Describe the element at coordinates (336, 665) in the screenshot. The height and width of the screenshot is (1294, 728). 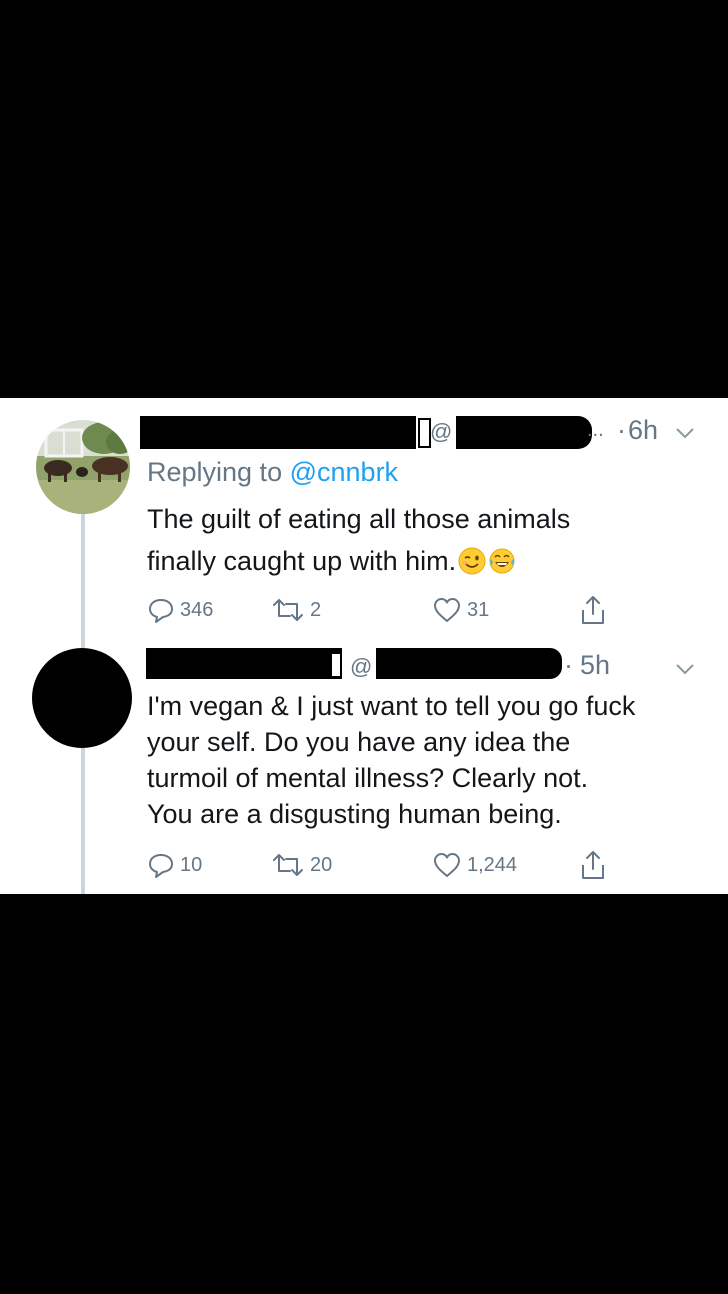
I see `redaction-edge` at that location.